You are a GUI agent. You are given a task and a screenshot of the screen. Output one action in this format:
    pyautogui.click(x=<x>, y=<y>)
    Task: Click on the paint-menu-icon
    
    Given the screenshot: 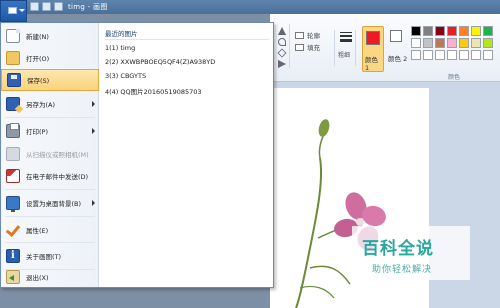 What is the action you would take?
    pyautogui.click(x=12, y=10)
    